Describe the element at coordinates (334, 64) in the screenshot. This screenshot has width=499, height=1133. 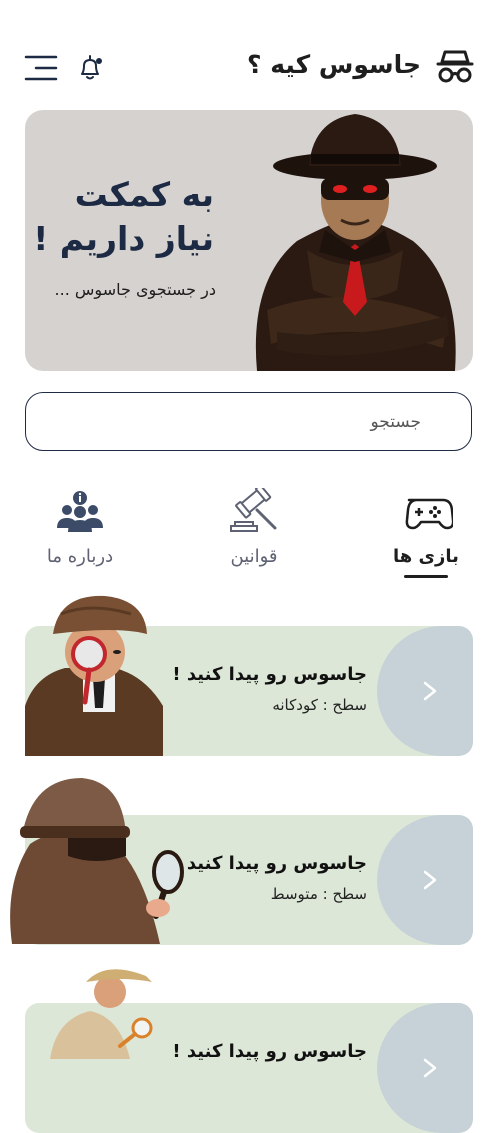
I see `app-title: جاسوس کیه ؟` at that location.